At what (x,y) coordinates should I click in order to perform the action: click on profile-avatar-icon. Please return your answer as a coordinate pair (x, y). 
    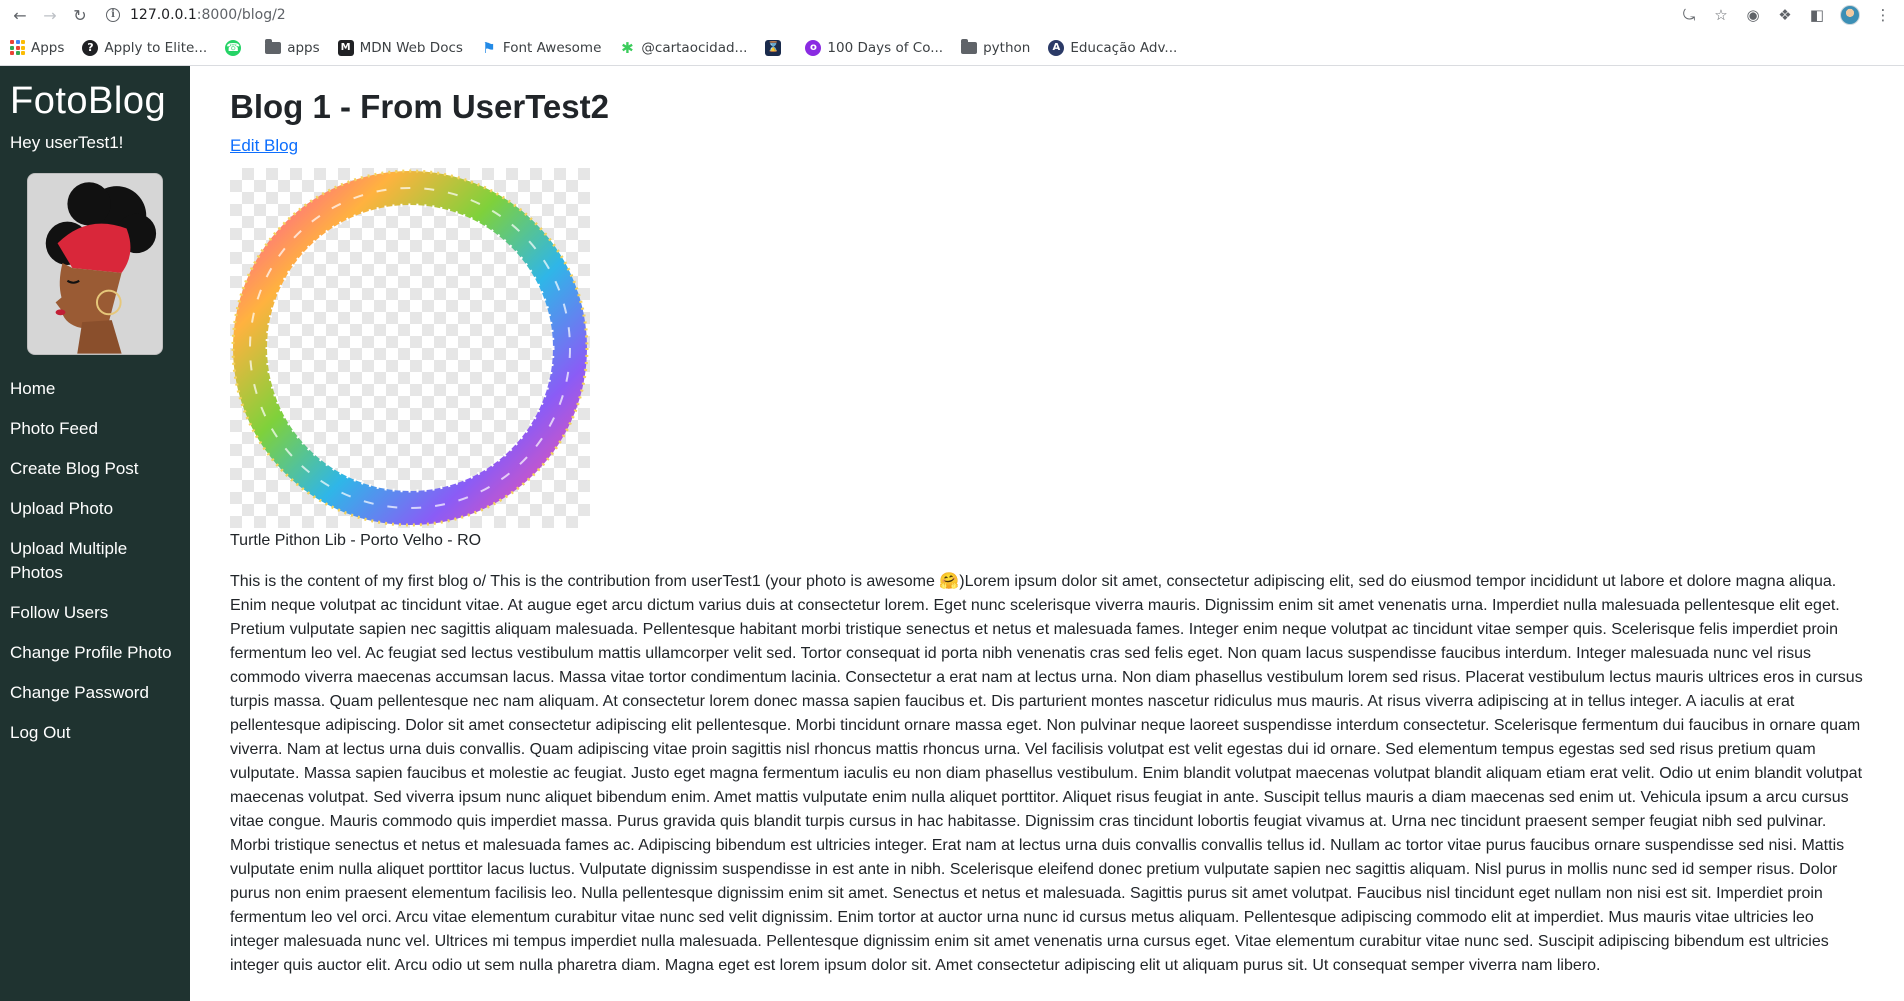
    Looking at the image, I should click on (1850, 15).